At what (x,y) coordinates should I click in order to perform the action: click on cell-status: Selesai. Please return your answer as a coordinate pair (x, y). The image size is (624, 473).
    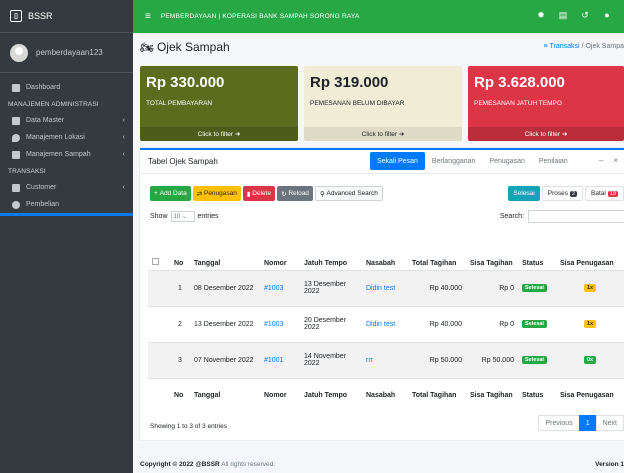
    Looking at the image, I should click on (537, 360).